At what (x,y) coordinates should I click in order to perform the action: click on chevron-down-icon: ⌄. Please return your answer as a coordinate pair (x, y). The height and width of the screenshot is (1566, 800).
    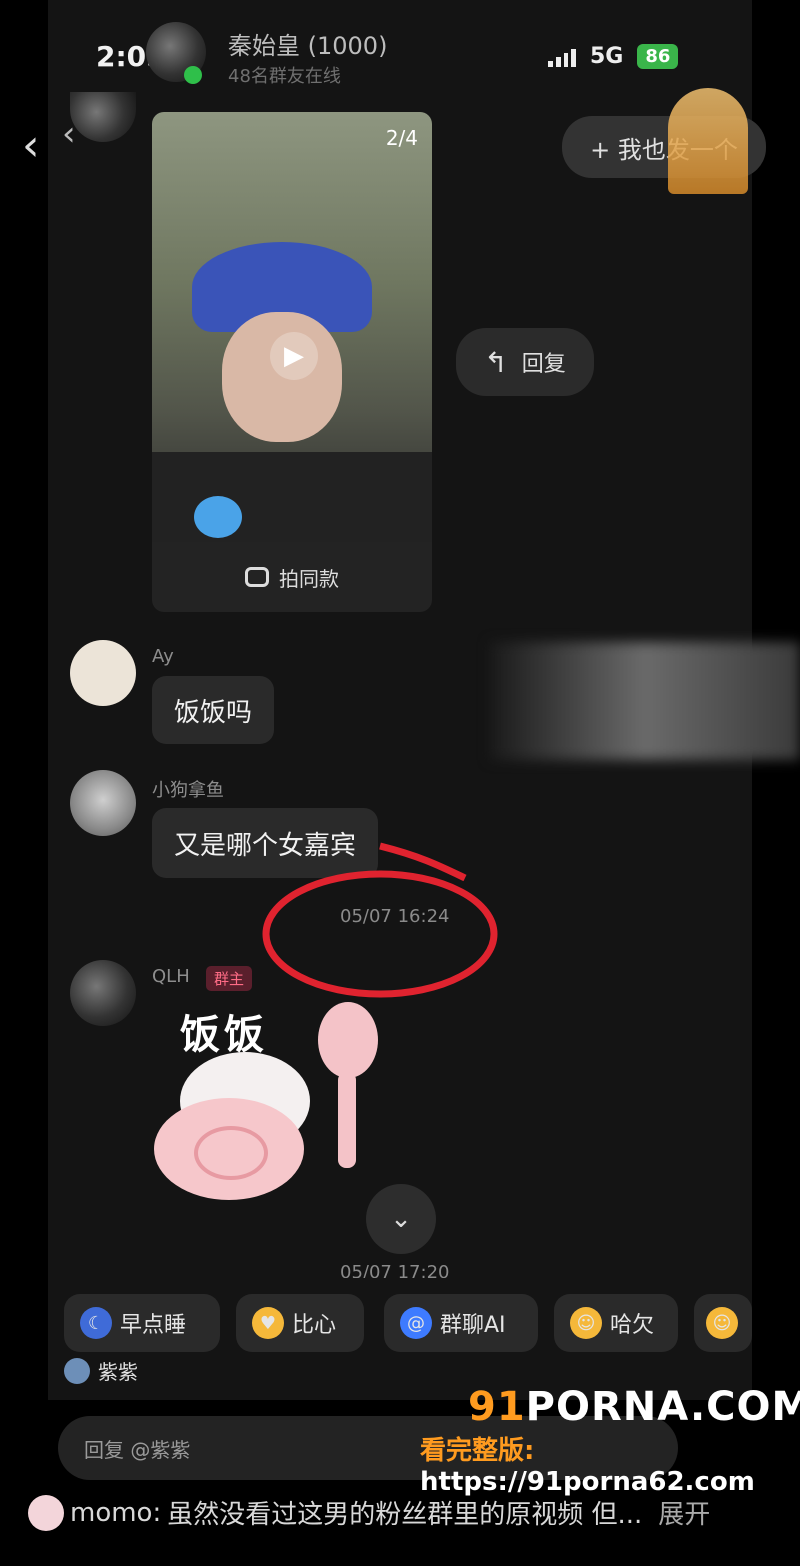
    Looking at the image, I should click on (401, 1219).